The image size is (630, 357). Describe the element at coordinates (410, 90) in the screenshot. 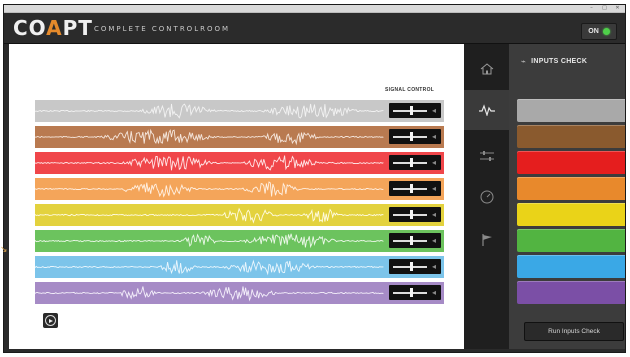

I see `signal-control-label: SIGNAL CONTROL` at that location.